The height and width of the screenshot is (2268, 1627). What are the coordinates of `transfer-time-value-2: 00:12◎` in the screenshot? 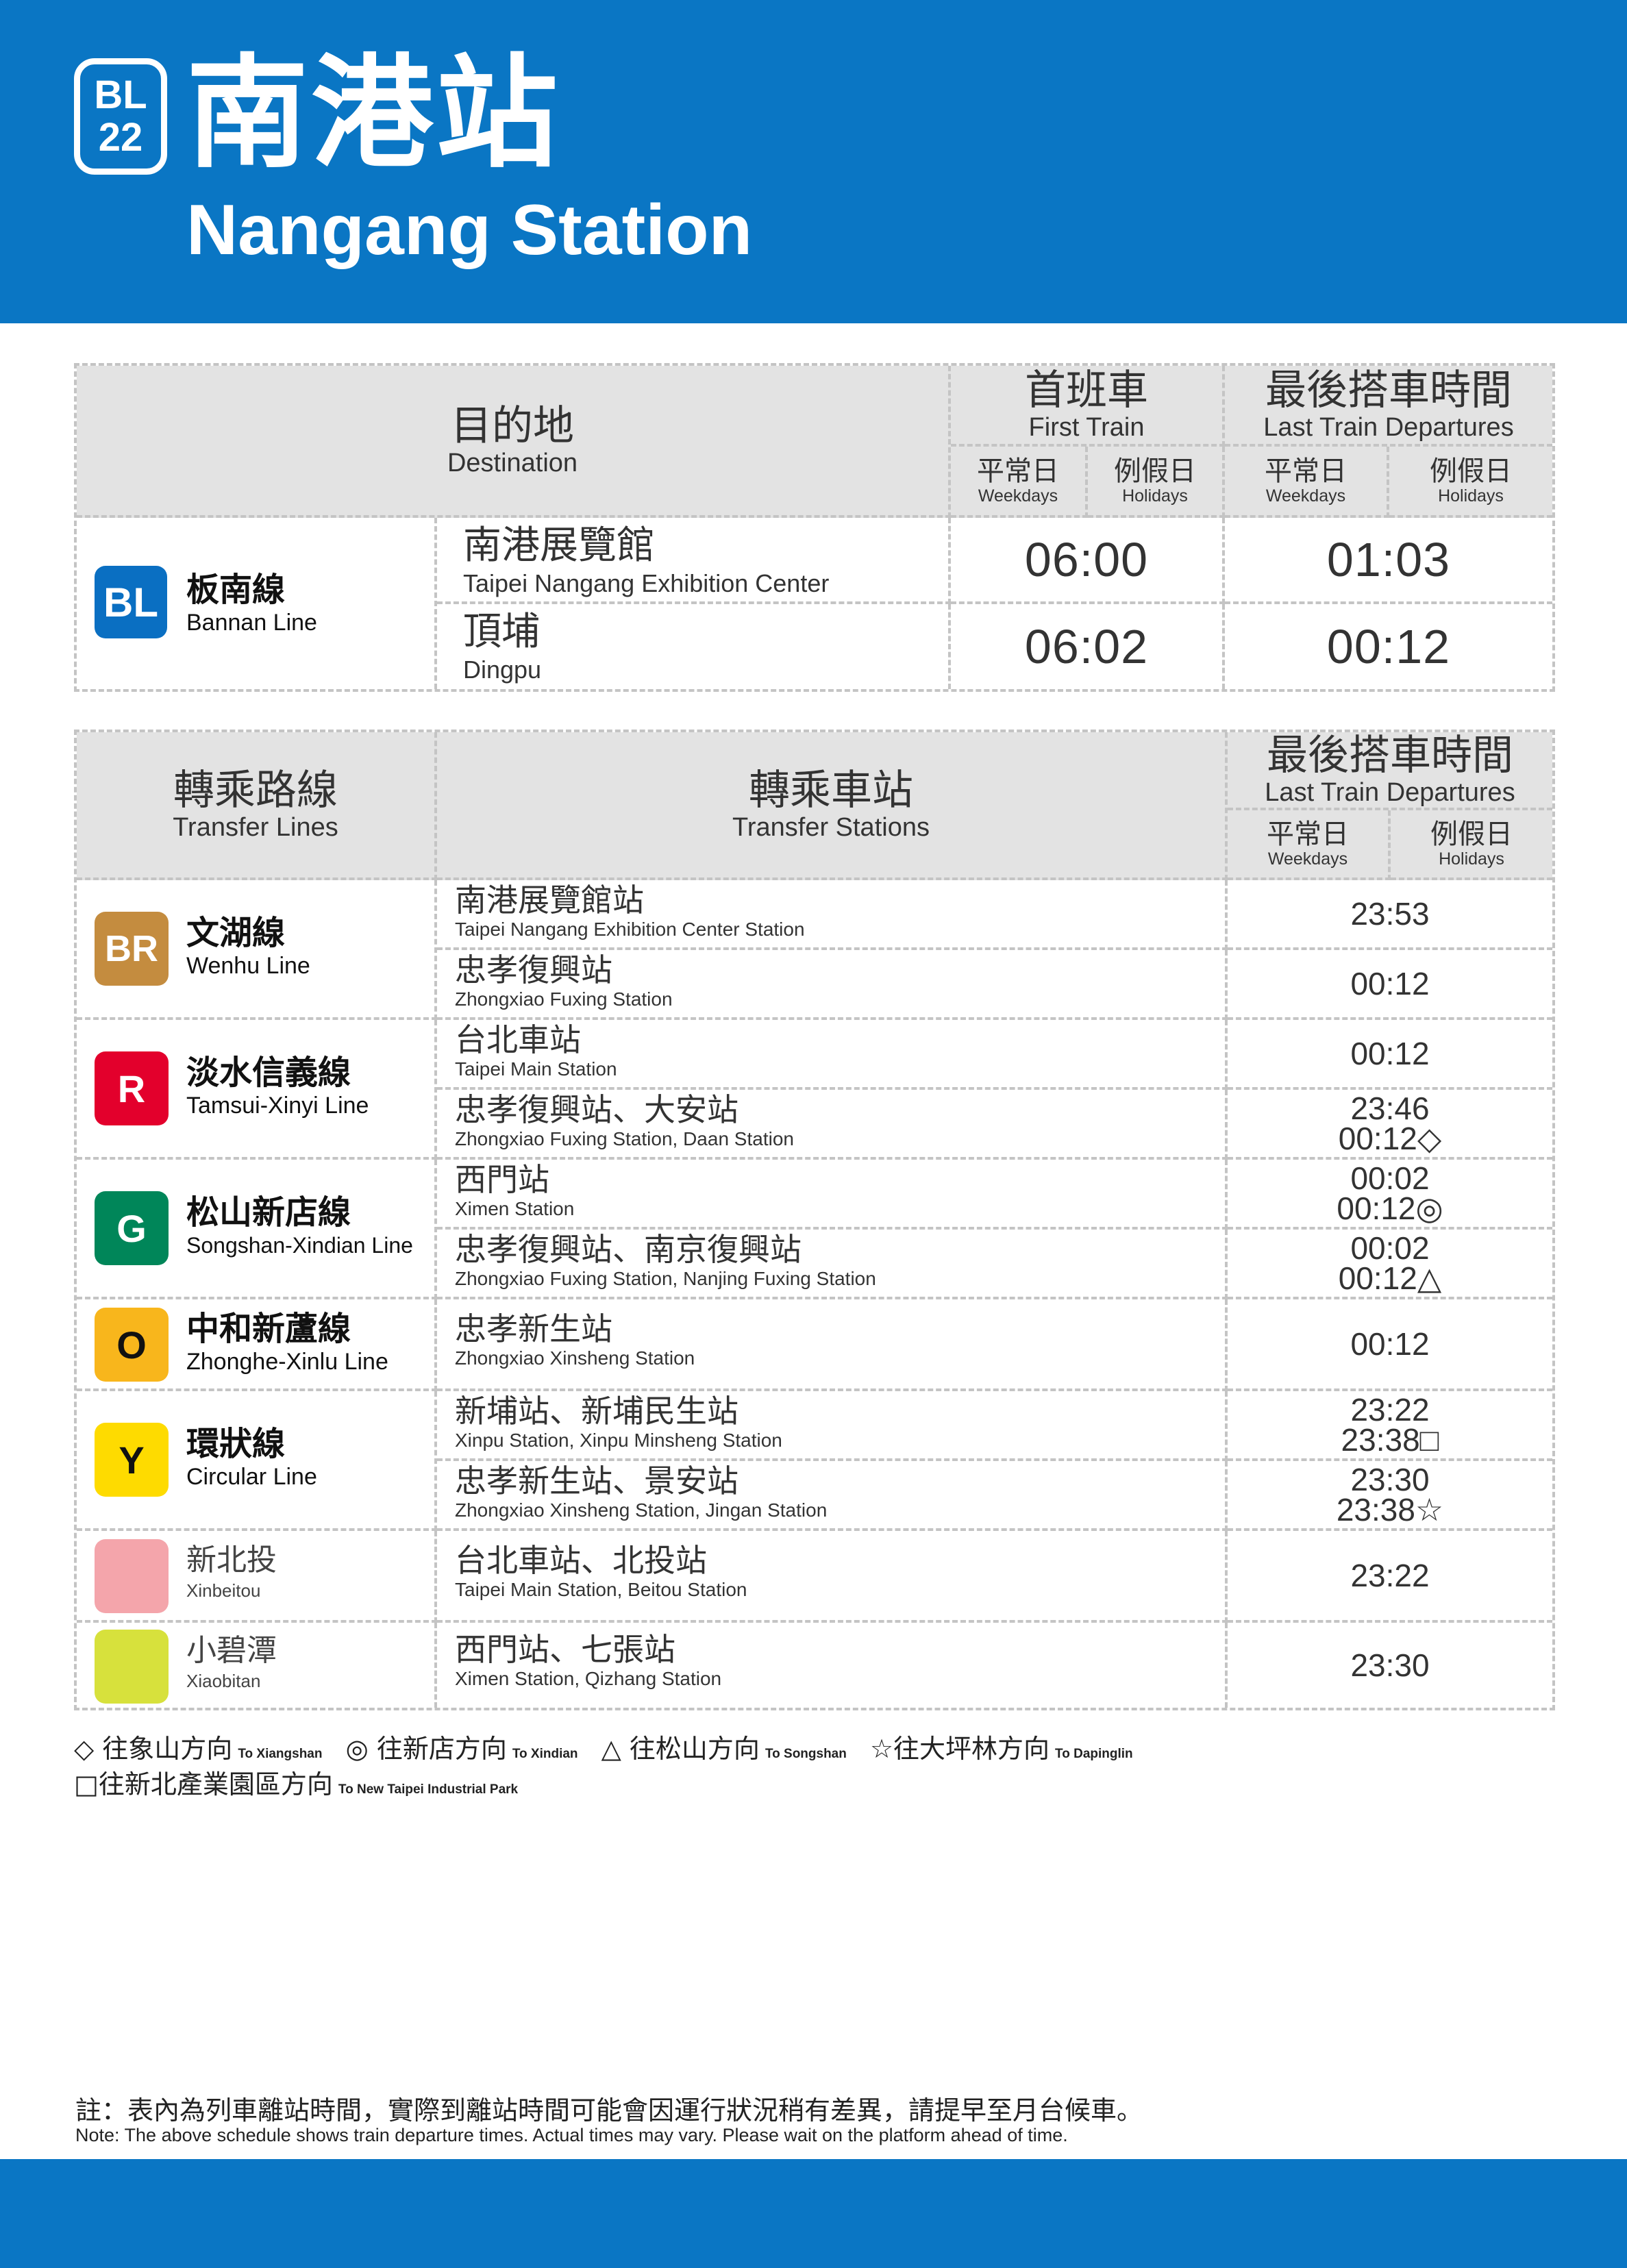 It's located at (1390, 1208).